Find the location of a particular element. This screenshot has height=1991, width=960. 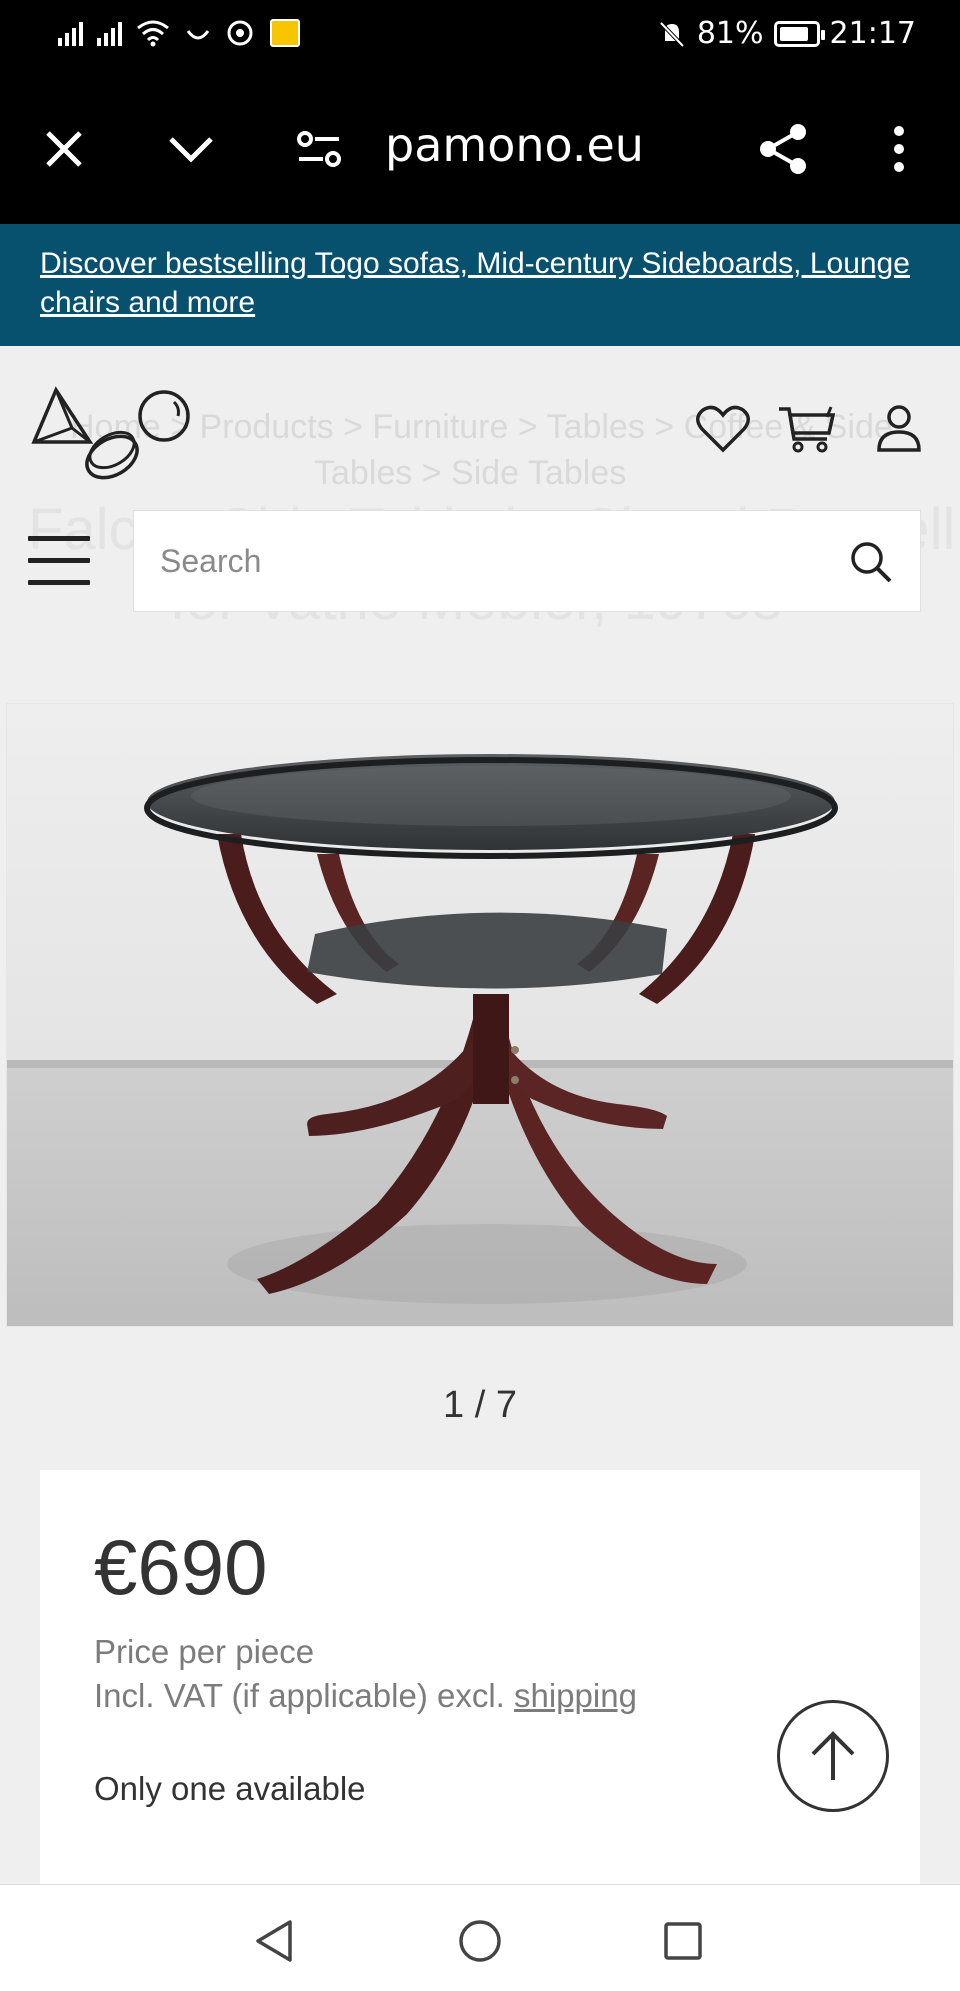

recents-button is located at coordinates (683, 1941).